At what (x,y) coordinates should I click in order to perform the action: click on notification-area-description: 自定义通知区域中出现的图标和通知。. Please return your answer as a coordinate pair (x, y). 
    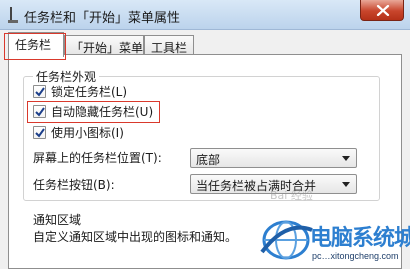
    Looking at the image, I should click on (135, 237).